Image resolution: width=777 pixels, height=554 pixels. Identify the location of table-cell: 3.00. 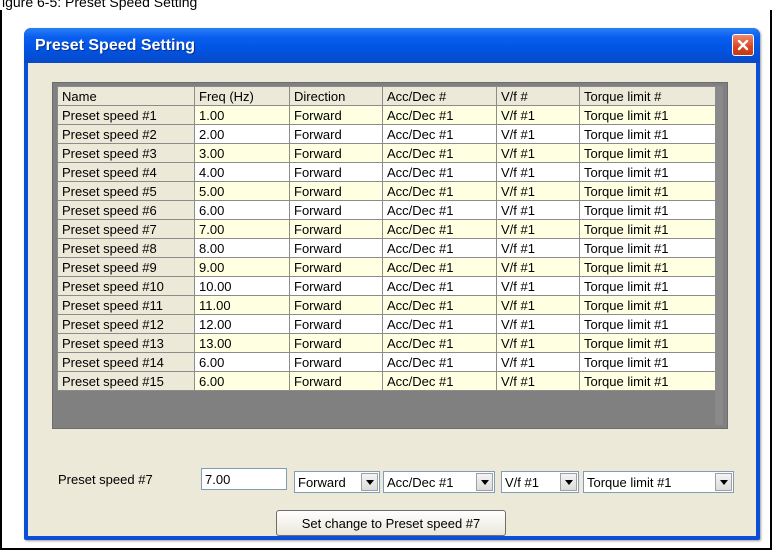
(242, 153).